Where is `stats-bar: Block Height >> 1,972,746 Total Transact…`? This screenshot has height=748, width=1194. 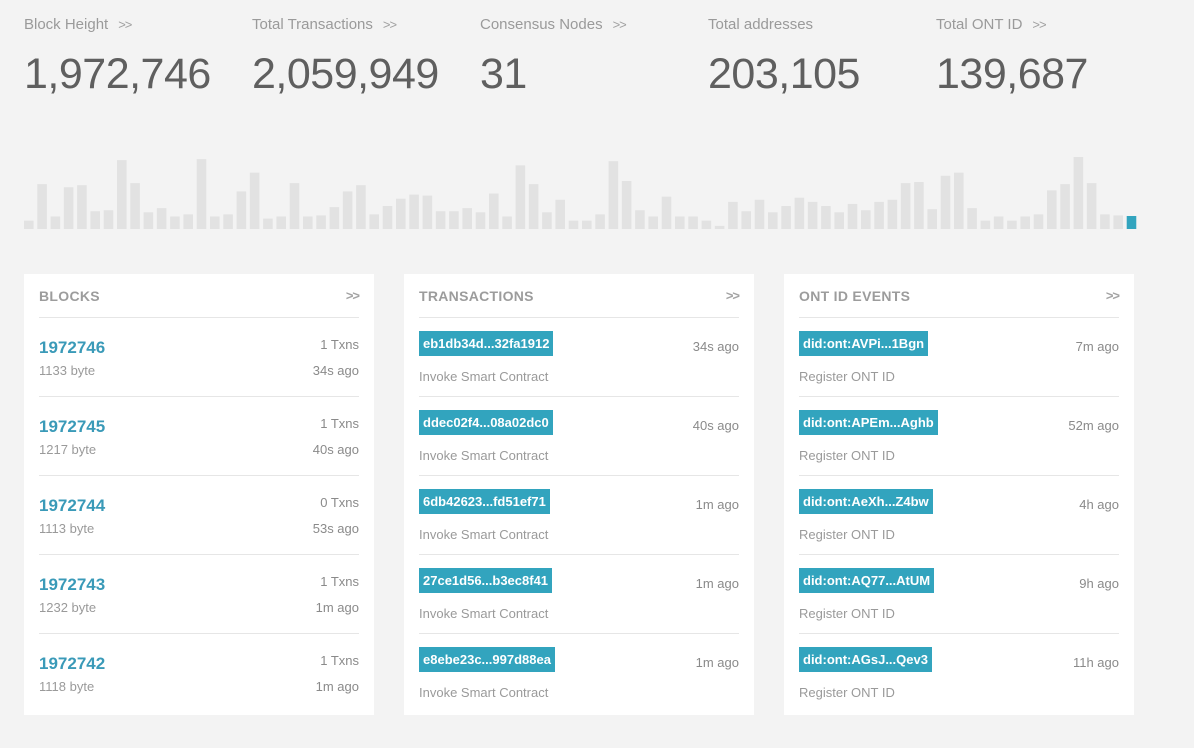
stats-bar: Block Height >> 1,972,746 Total Transact… is located at coordinates (604, 59).